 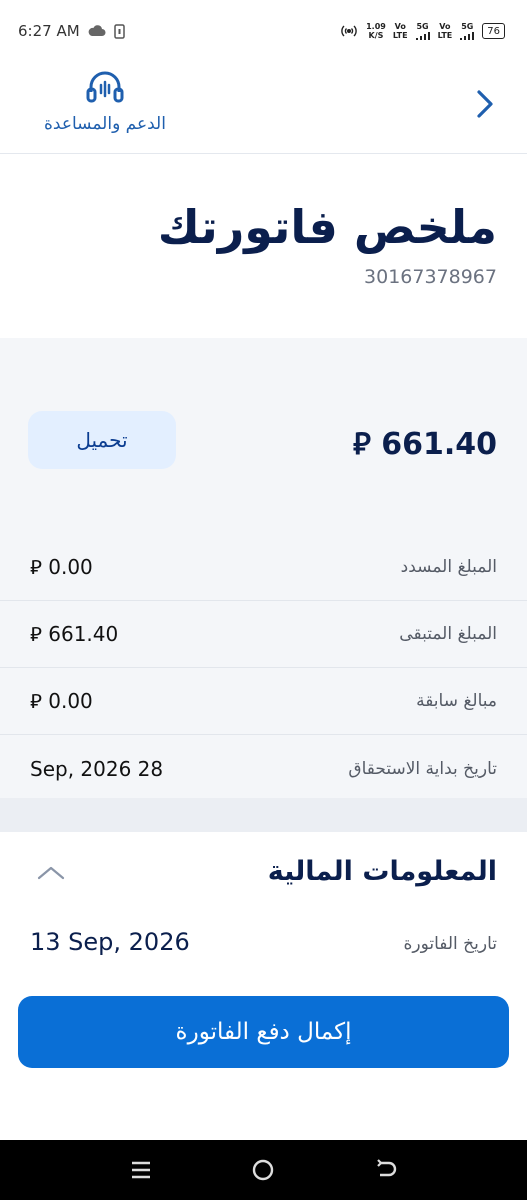 I want to click on network-speed: 1.09 K/S, so click(x=376, y=31).